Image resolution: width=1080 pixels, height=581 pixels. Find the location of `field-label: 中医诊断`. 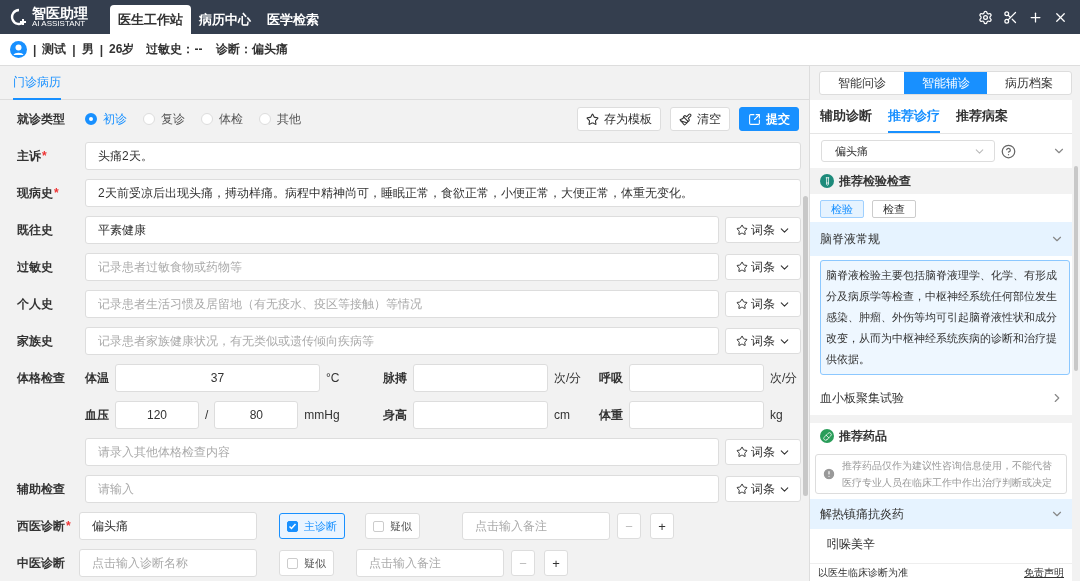

field-label: 中医诊断 is located at coordinates (41, 563).